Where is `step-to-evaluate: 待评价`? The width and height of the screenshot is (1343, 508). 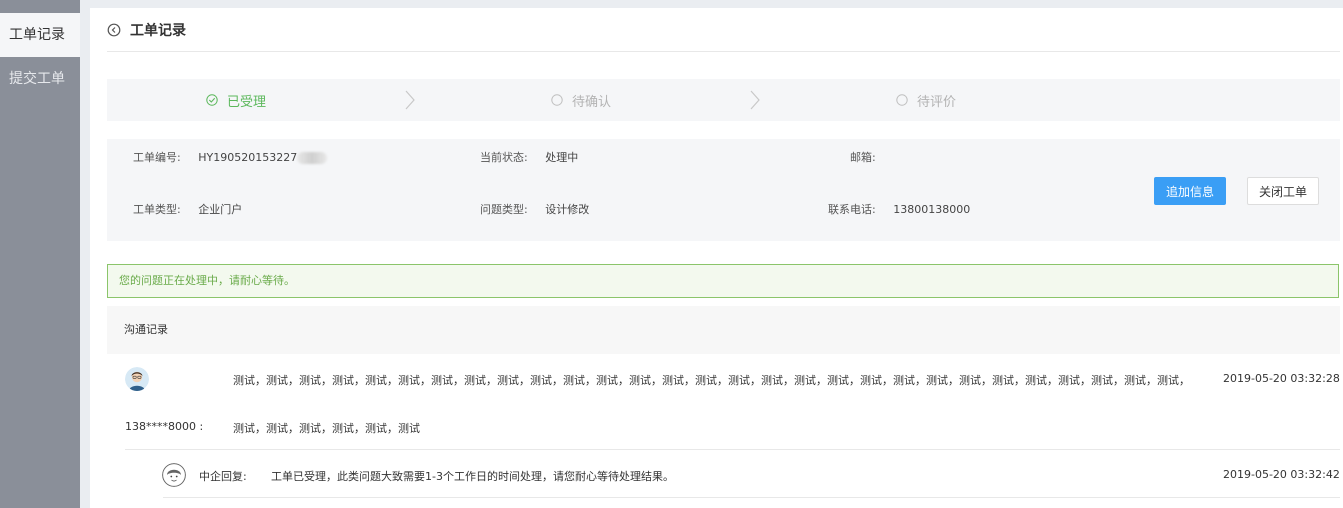
step-to-evaluate: 待评价 is located at coordinates (926, 100).